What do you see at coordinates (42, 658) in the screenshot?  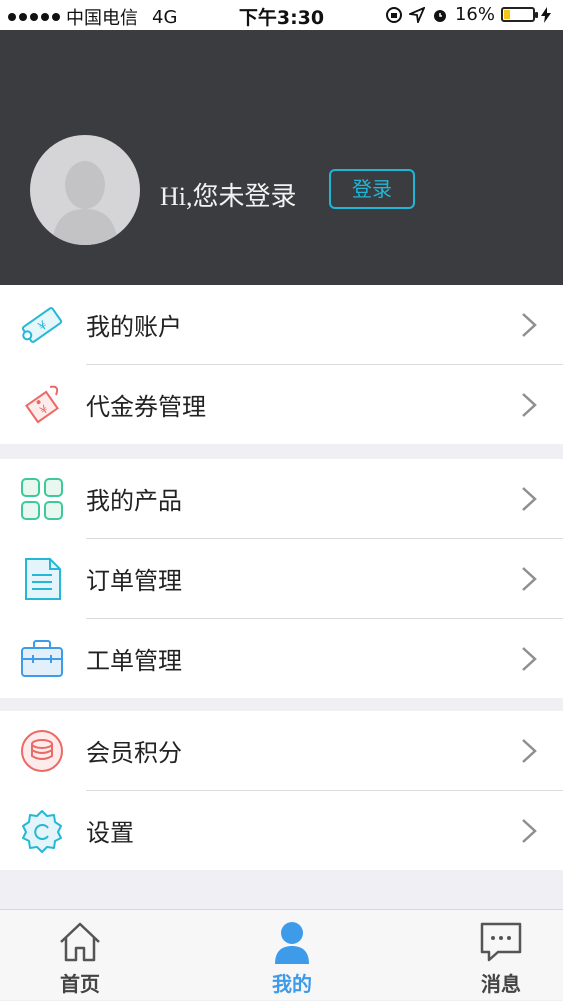 I see `briefcase-icon` at bounding box center [42, 658].